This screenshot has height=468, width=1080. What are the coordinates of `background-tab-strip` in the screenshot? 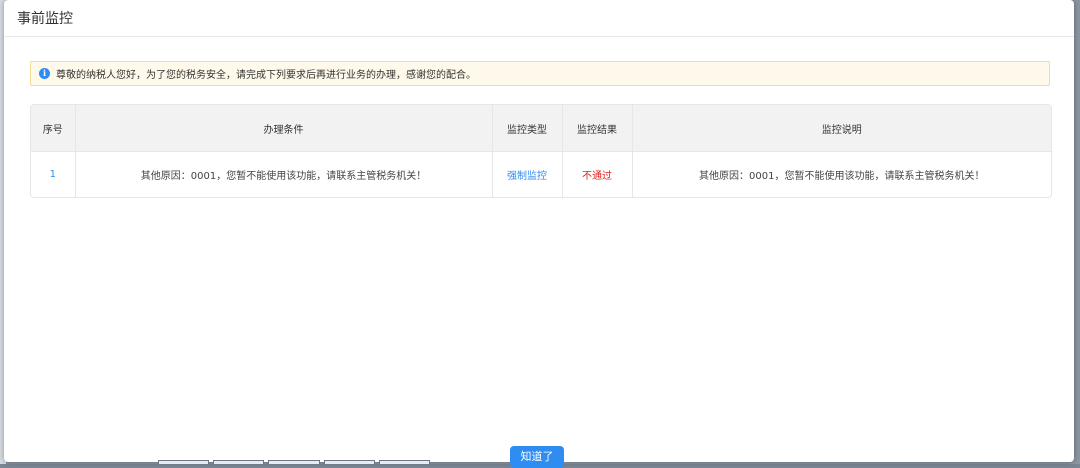 It's located at (294, 462).